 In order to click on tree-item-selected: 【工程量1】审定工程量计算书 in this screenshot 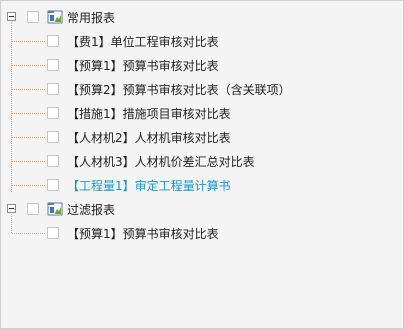, I will do `click(202, 186)`.